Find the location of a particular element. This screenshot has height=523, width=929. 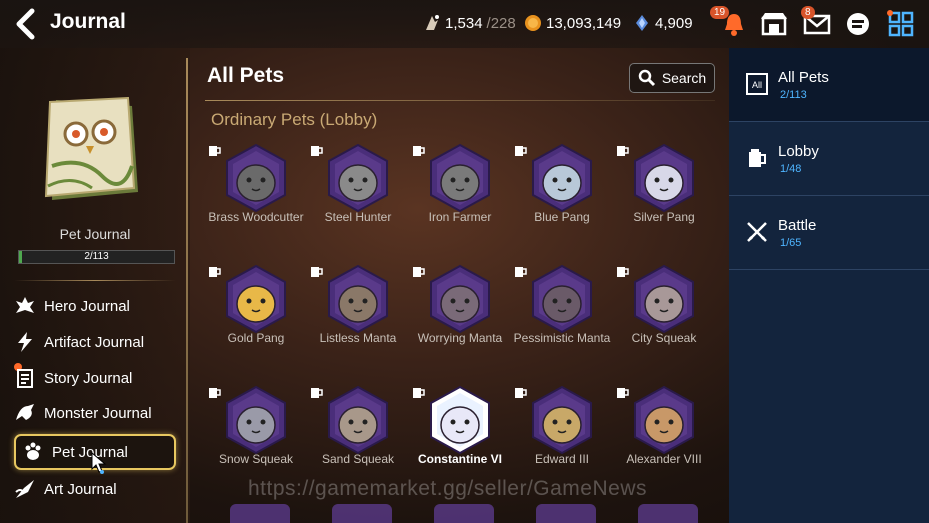

pet-name: Constantine VI is located at coordinates (459, 459).